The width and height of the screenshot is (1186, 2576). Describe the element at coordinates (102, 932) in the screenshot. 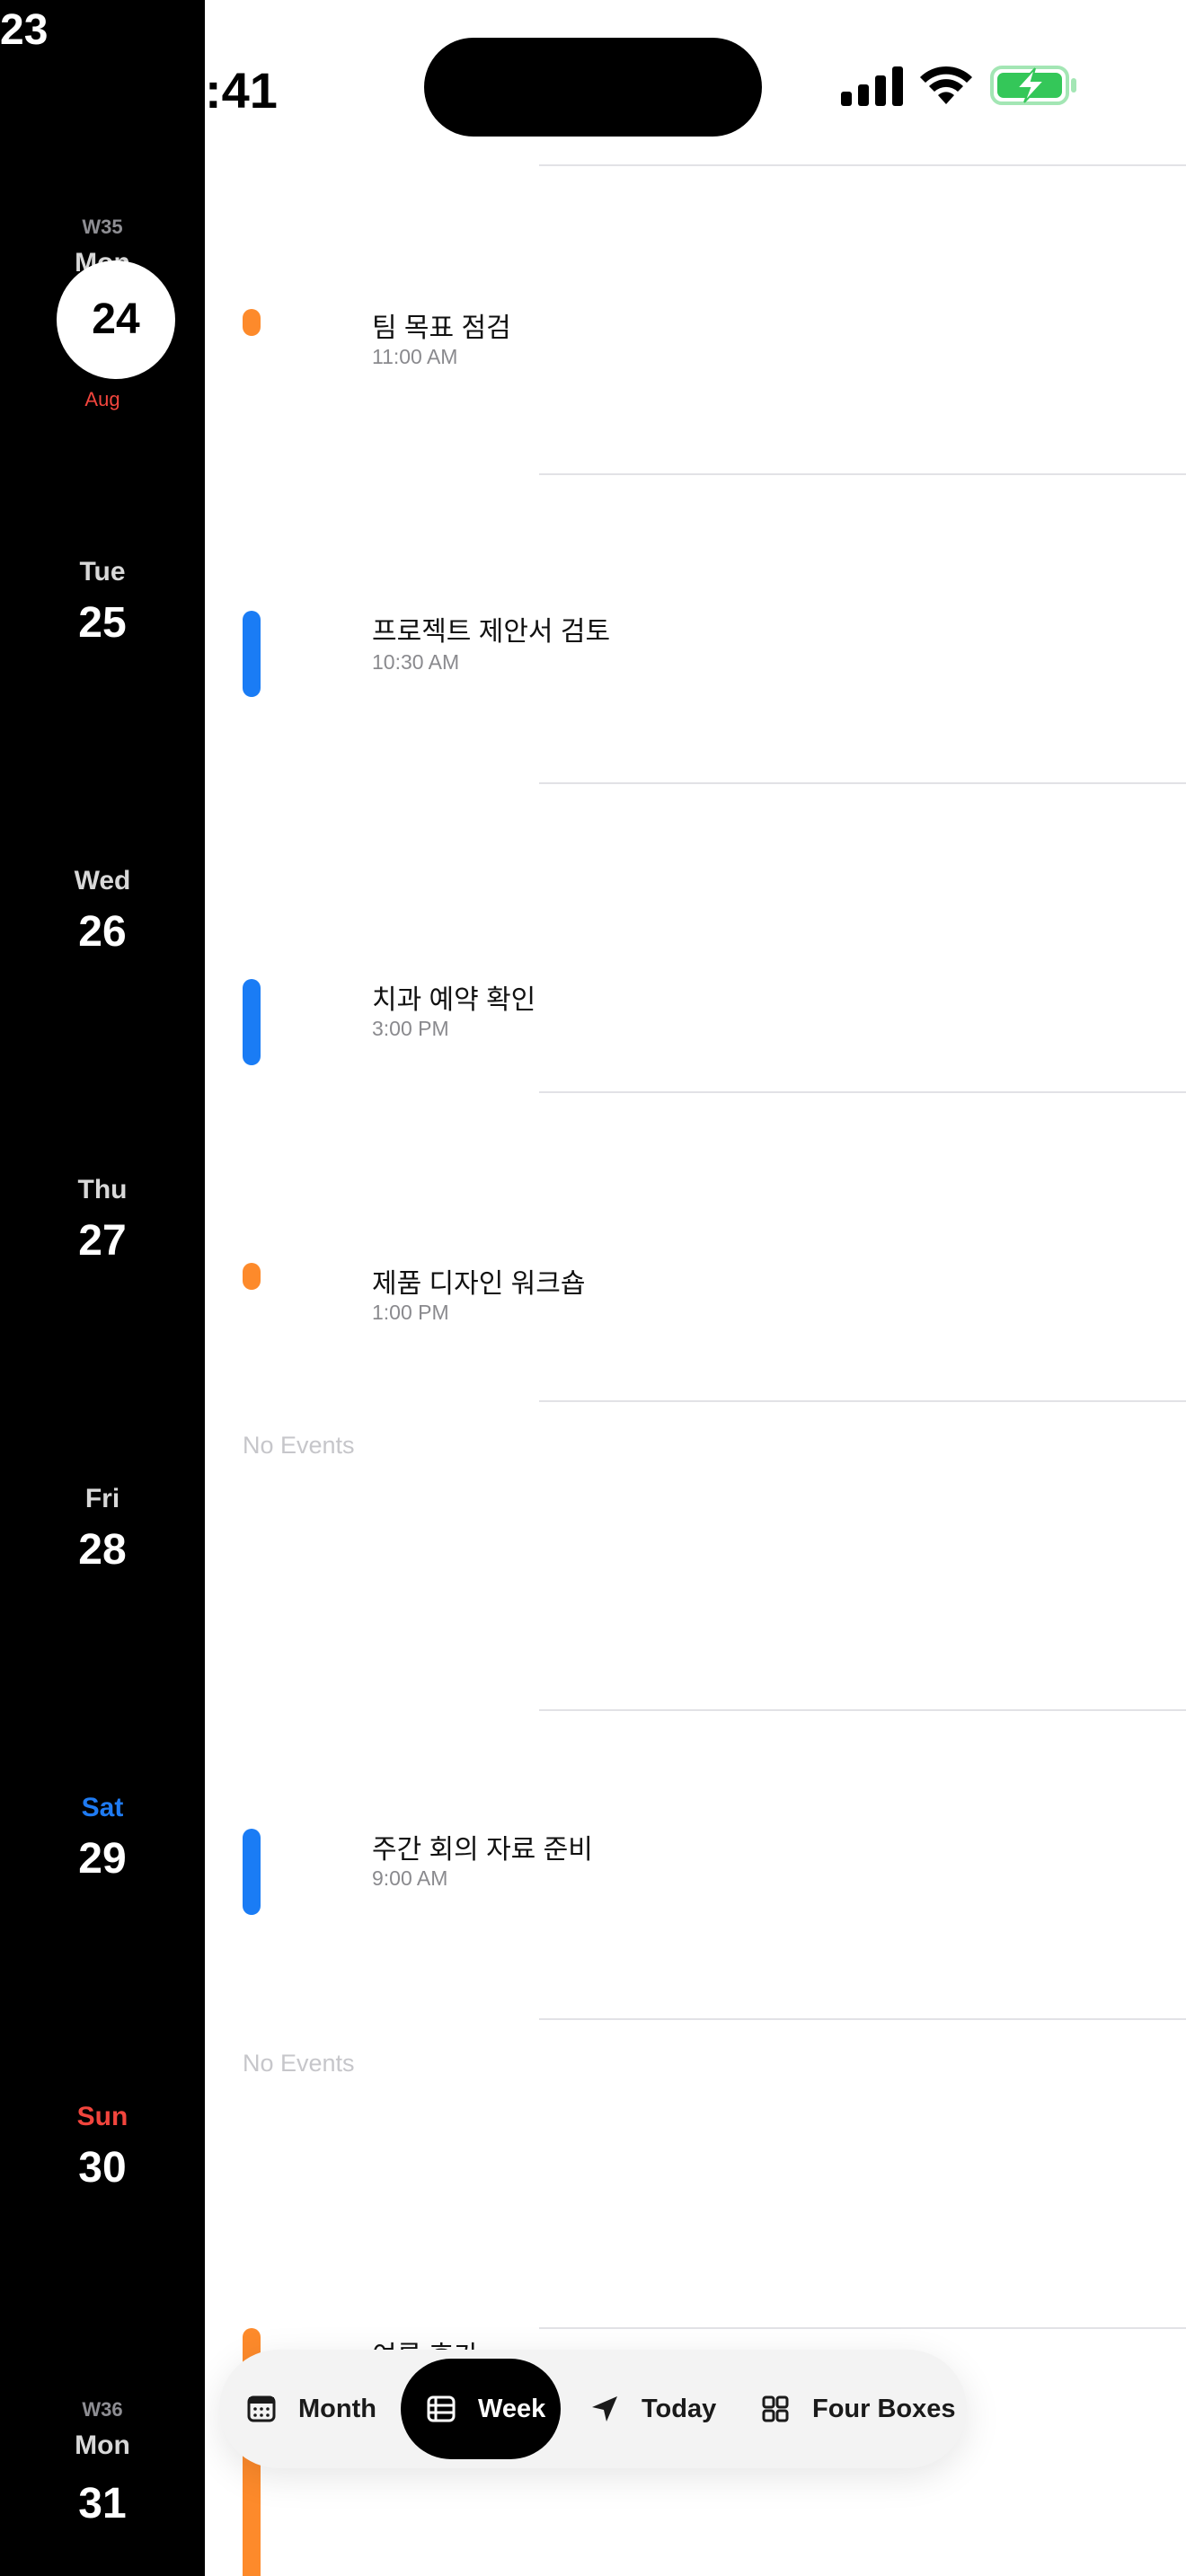

I see `day-number: 26` at that location.